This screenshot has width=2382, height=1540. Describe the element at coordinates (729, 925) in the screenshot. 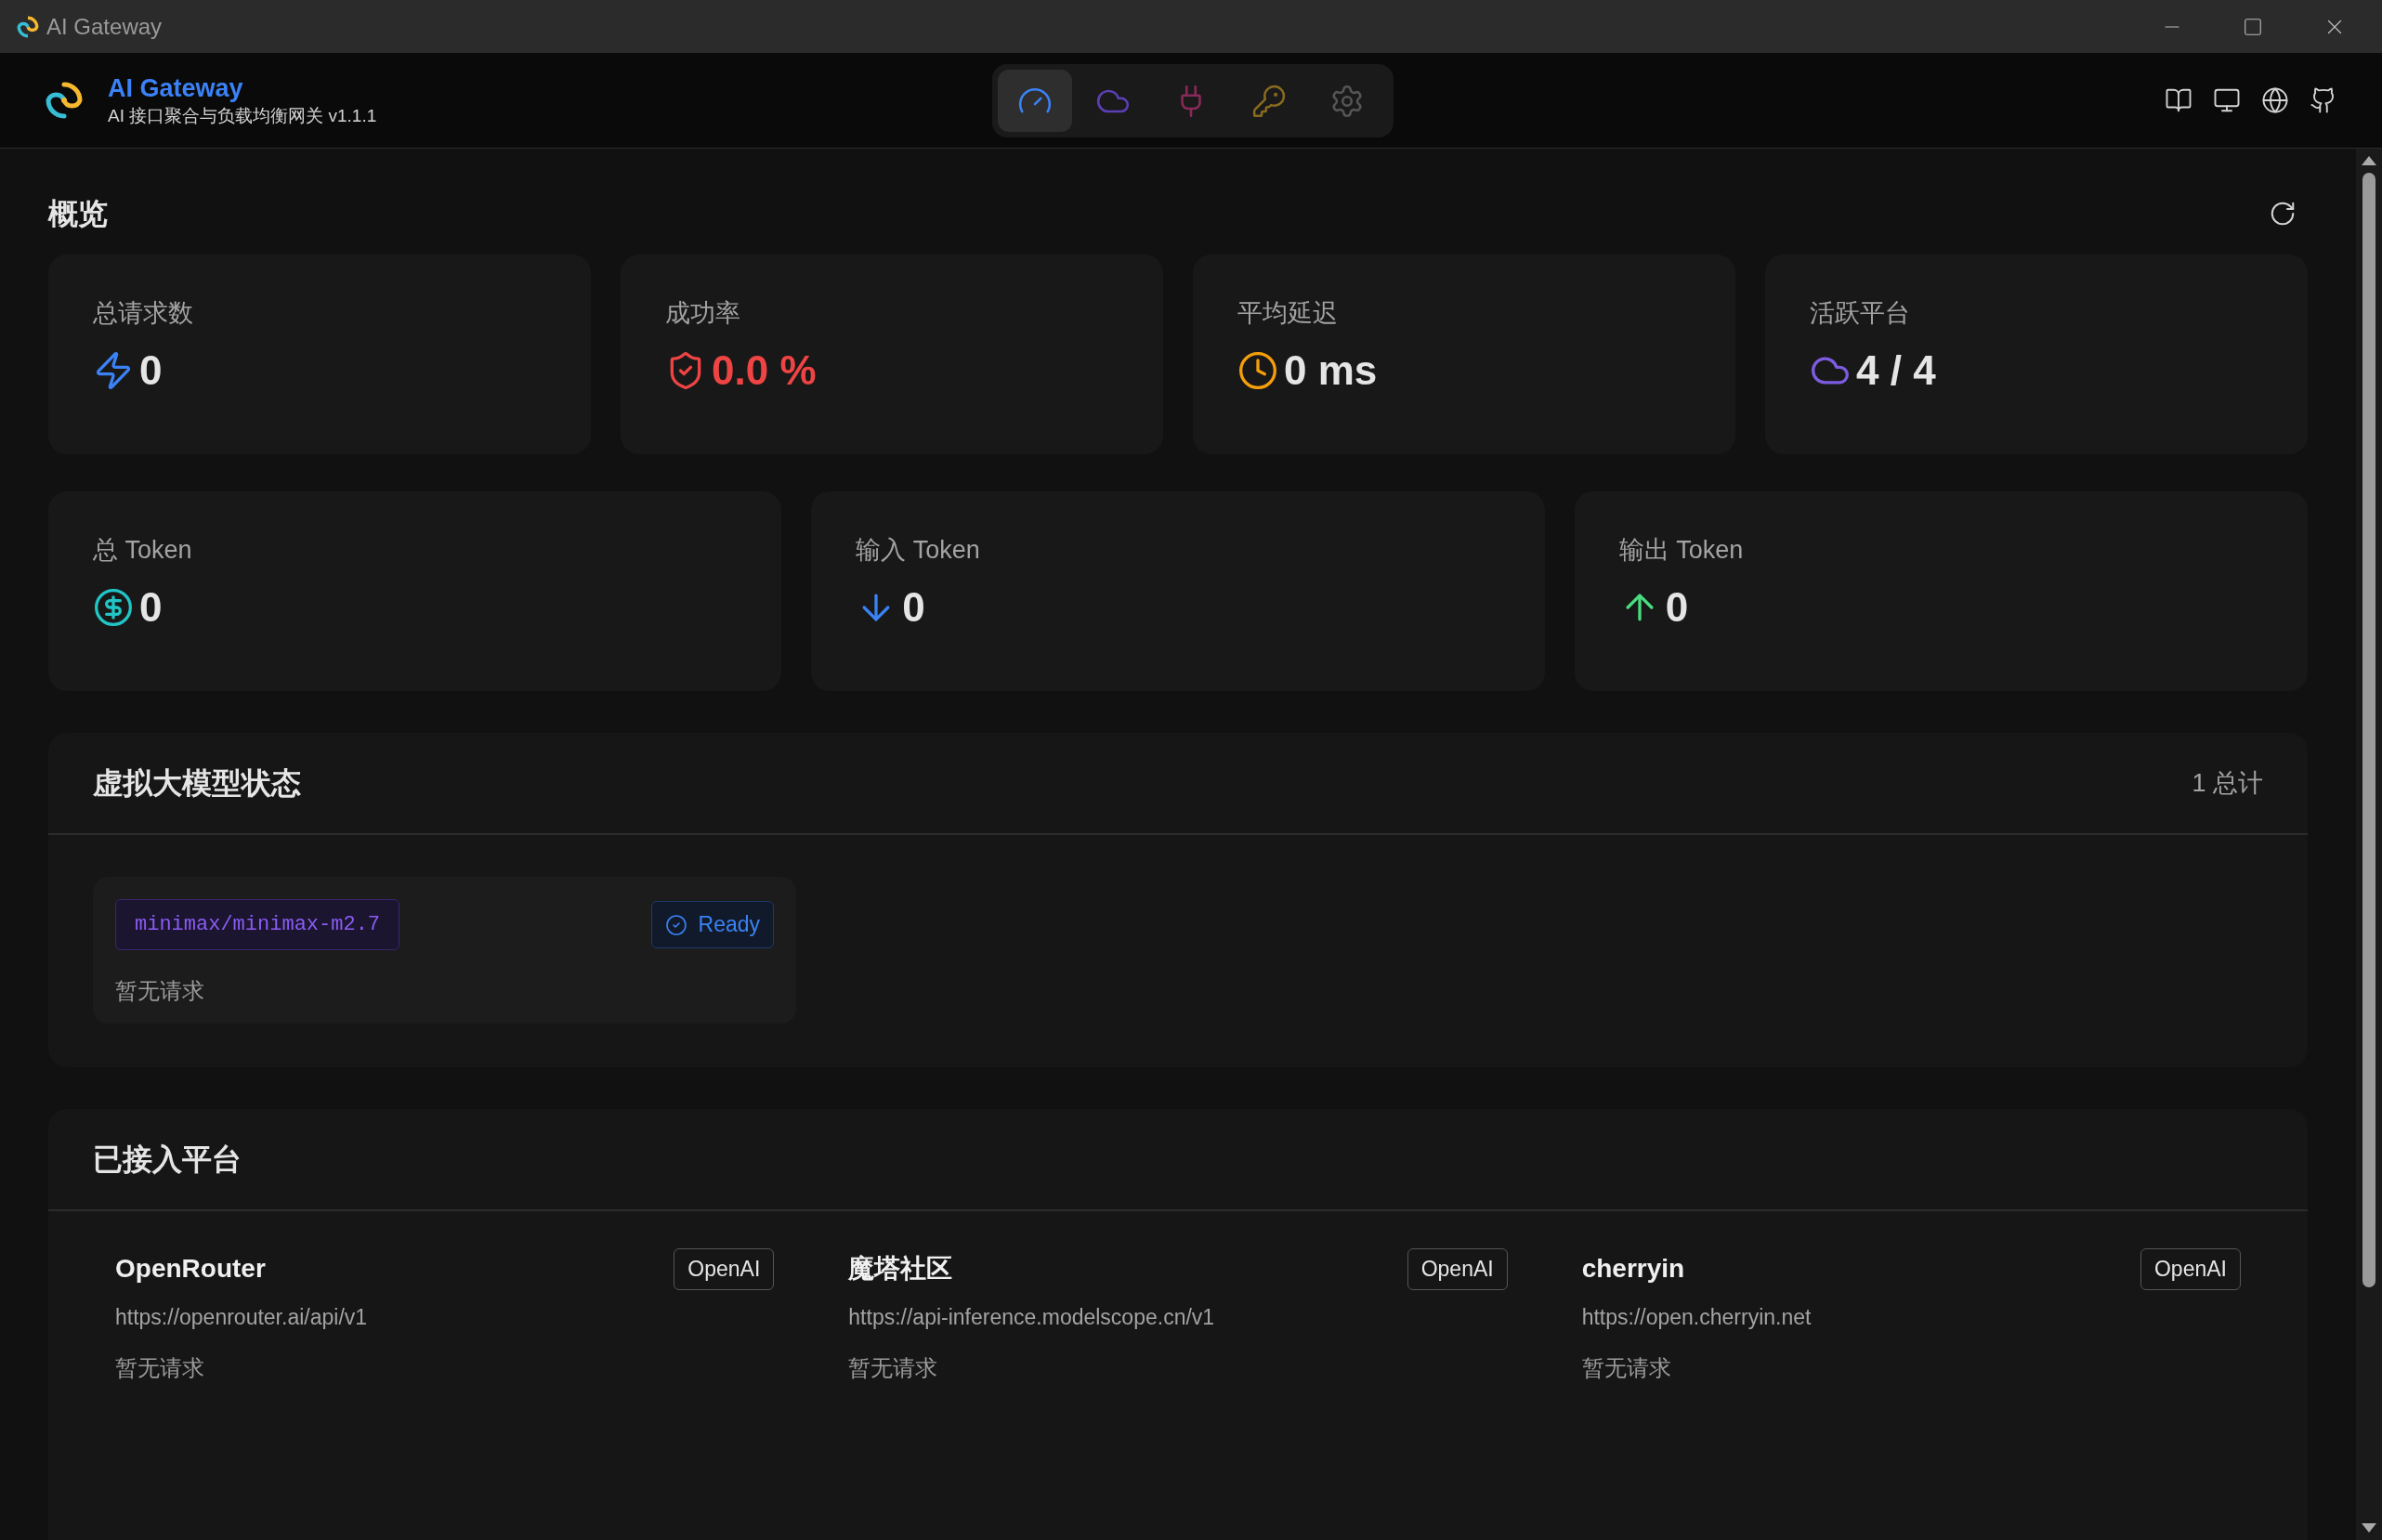

I see `status-text: Ready` at that location.